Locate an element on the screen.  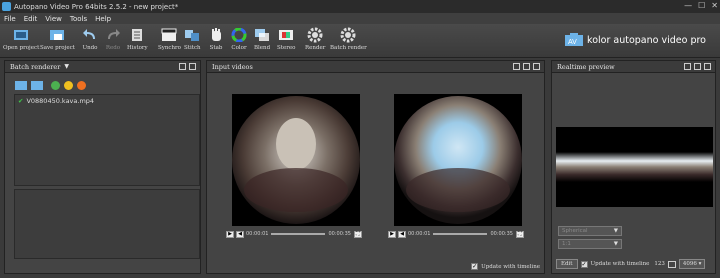
color-wheel-icon is located at coordinates (239, 35).